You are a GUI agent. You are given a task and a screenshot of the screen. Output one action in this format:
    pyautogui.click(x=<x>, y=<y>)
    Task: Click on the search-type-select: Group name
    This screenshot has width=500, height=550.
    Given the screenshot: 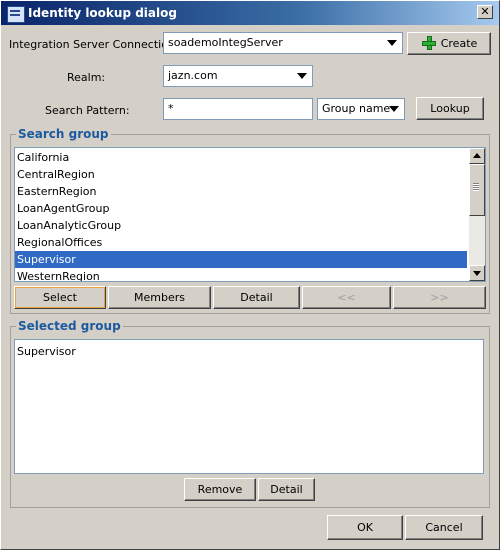 What is the action you would take?
    pyautogui.click(x=361, y=109)
    